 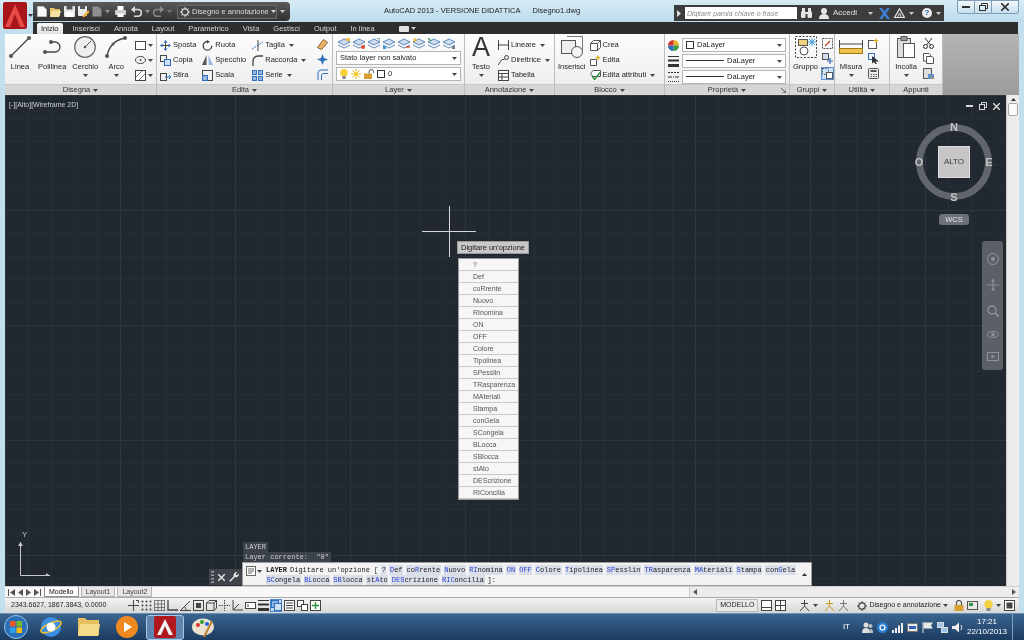 What do you see at coordinates (55, 11) in the screenshot?
I see `folder-icon` at bounding box center [55, 11].